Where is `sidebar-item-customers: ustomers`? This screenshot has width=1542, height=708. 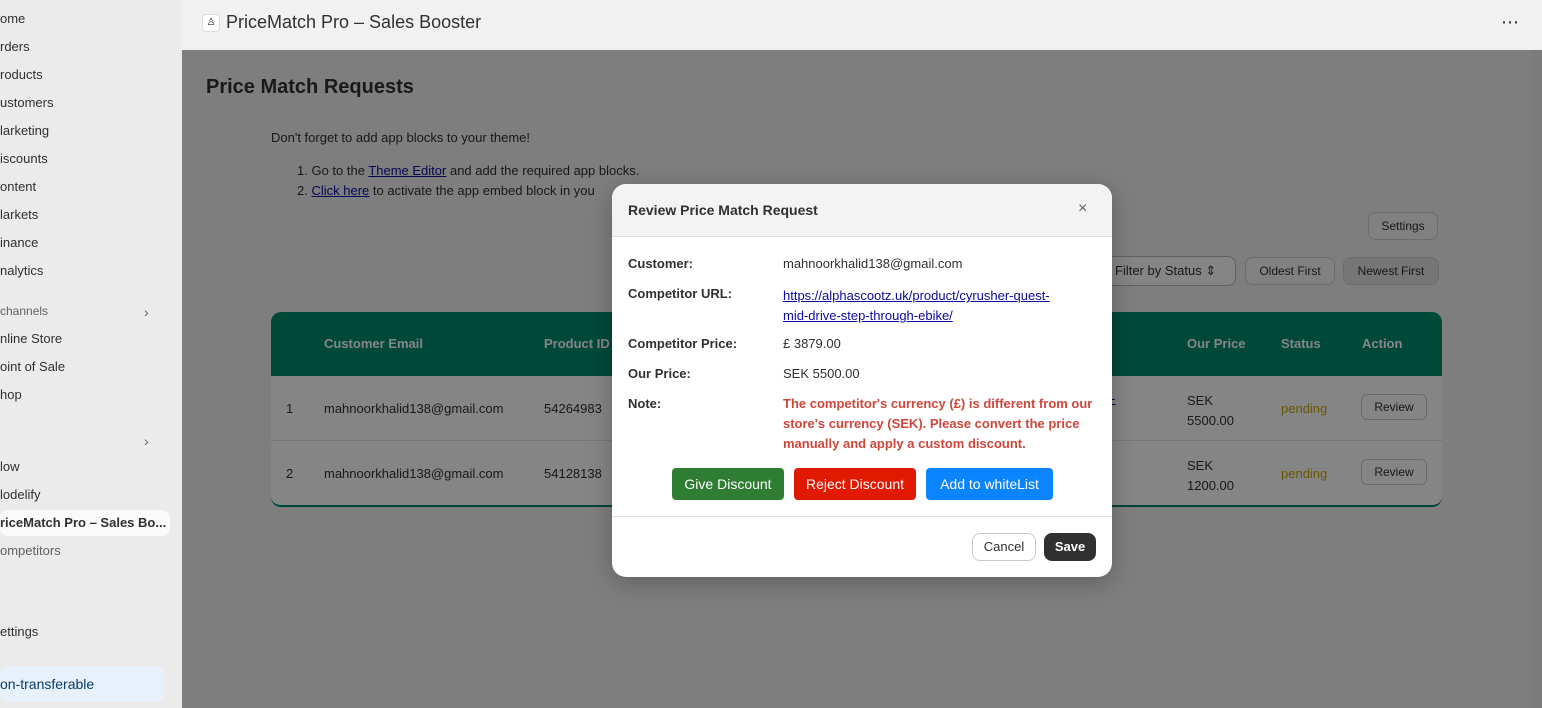
sidebar-item-customers: ustomers is located at coordinates (85, 103).